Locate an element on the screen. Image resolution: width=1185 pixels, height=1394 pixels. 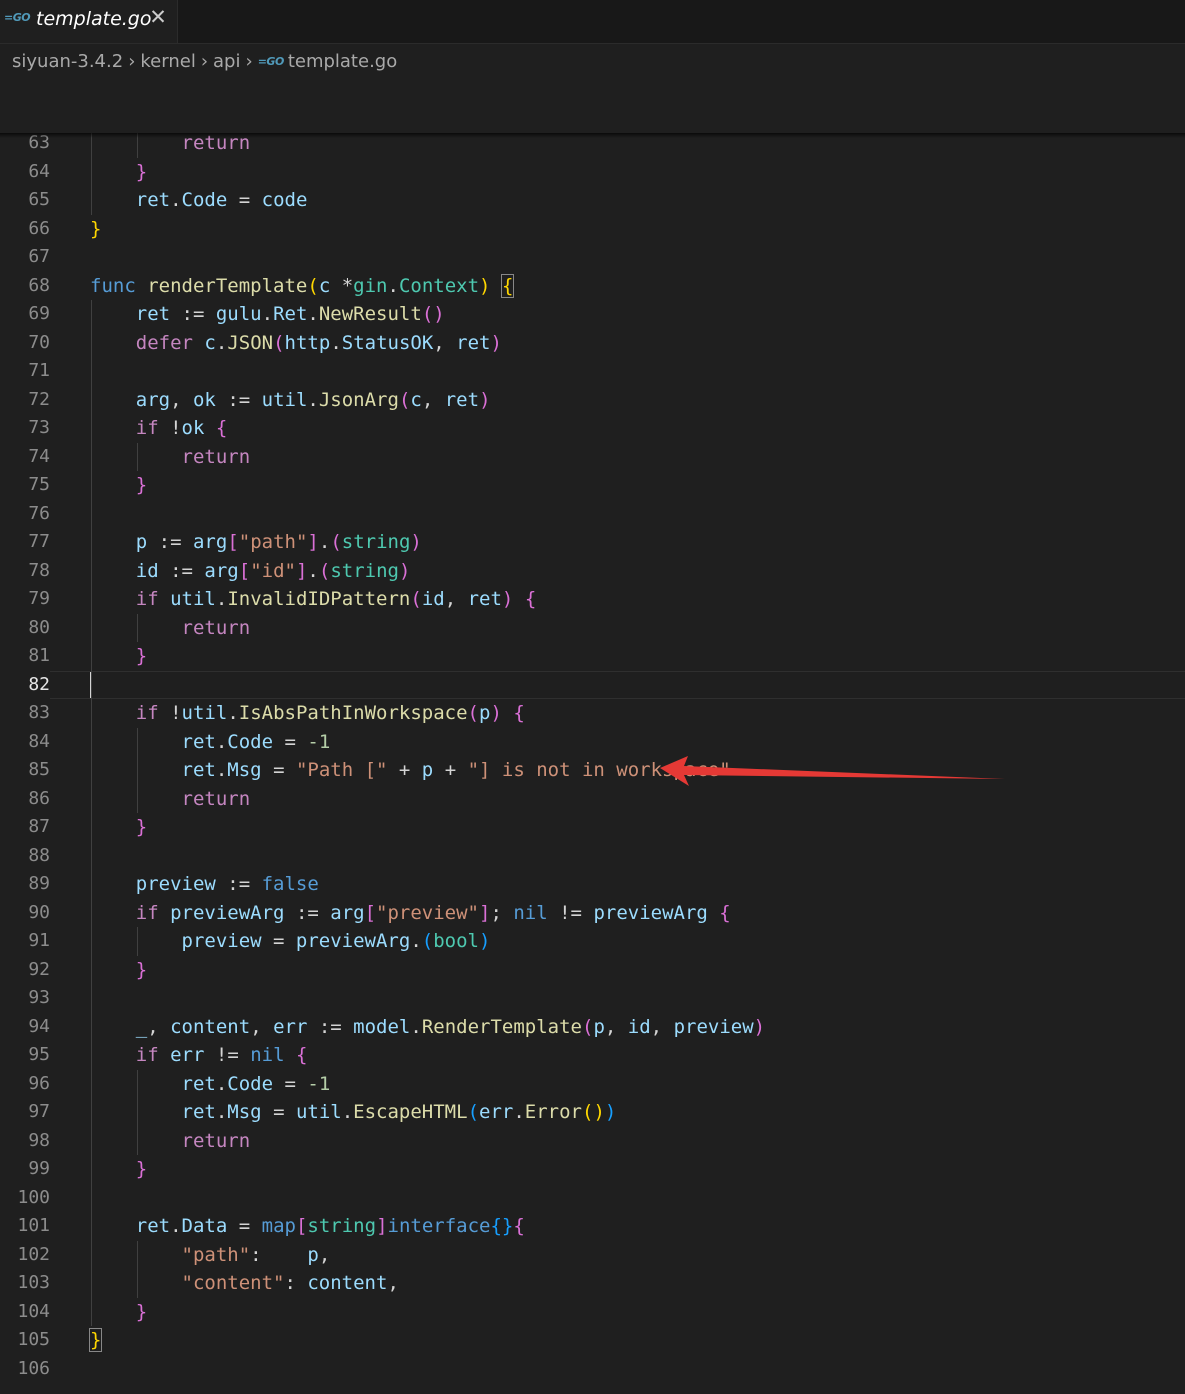
red-arrow-icon is located at coordinates (832, 771).